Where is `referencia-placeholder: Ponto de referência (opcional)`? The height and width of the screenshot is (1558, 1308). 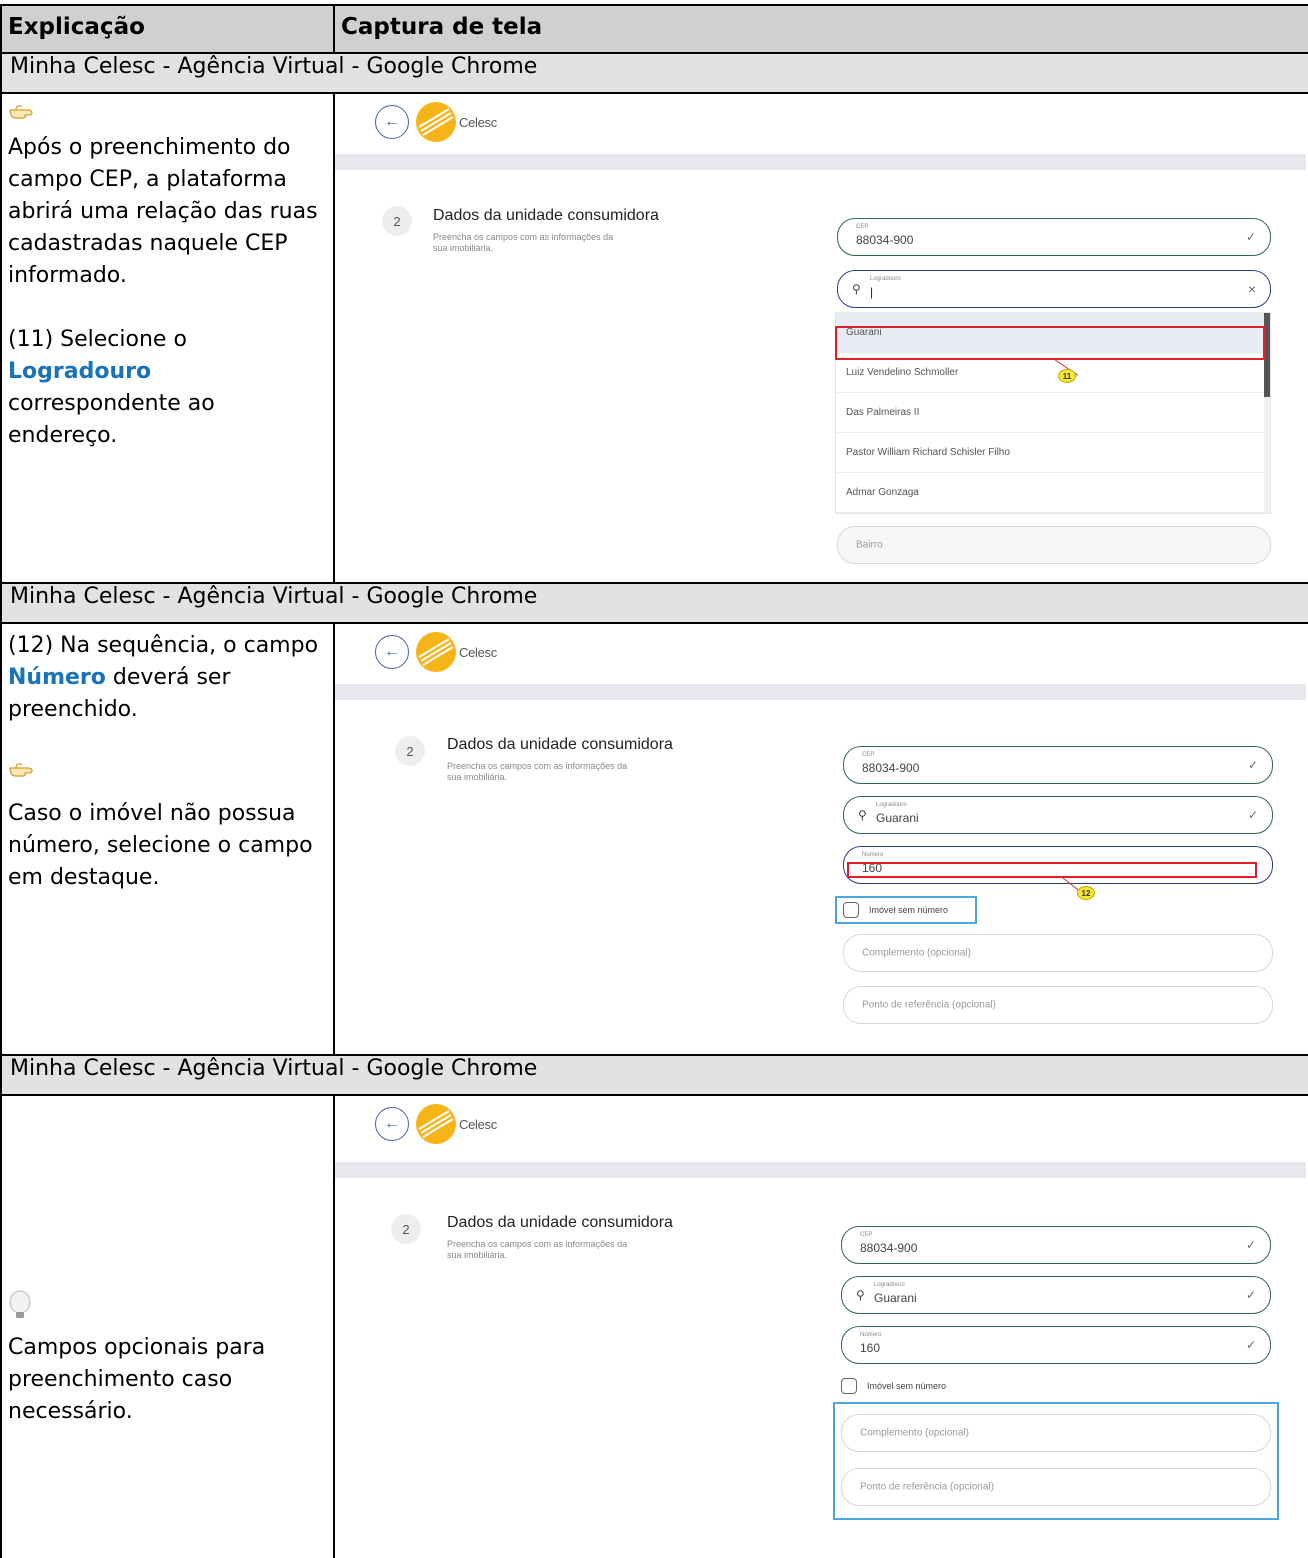
referencia-placeholder: Ponto de referência (opcional) is located at coordinates (929, 1005).